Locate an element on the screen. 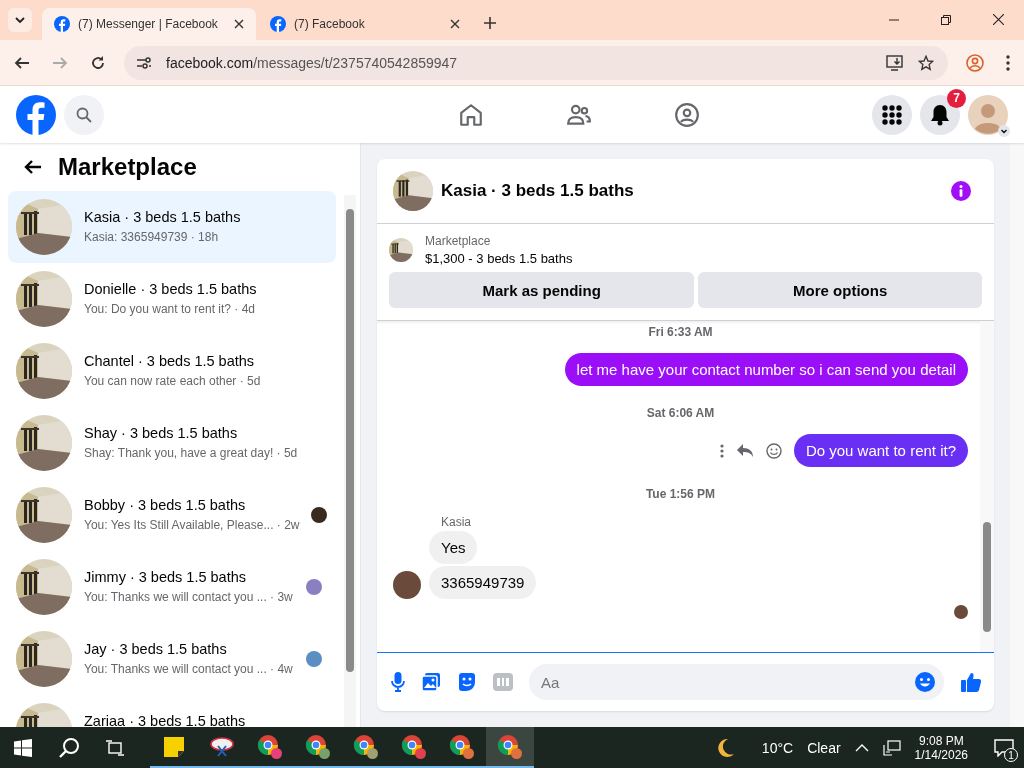 This screenshot has height=768, width=1024. conversation-item: Jimmy · 3 beds 1.5 baths You: Thanks we will contact you ... · 3w is located at coordinates (172, 587).